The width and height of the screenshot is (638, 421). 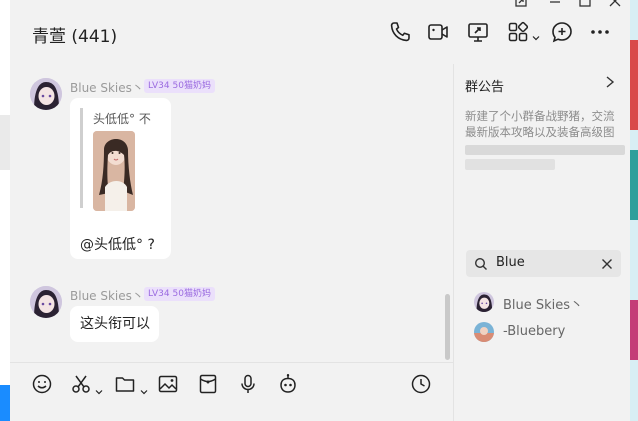 What do you see at coordinates (5, 142) in the screenshot?
I see `background-panel` at bounding box center [5, 142].